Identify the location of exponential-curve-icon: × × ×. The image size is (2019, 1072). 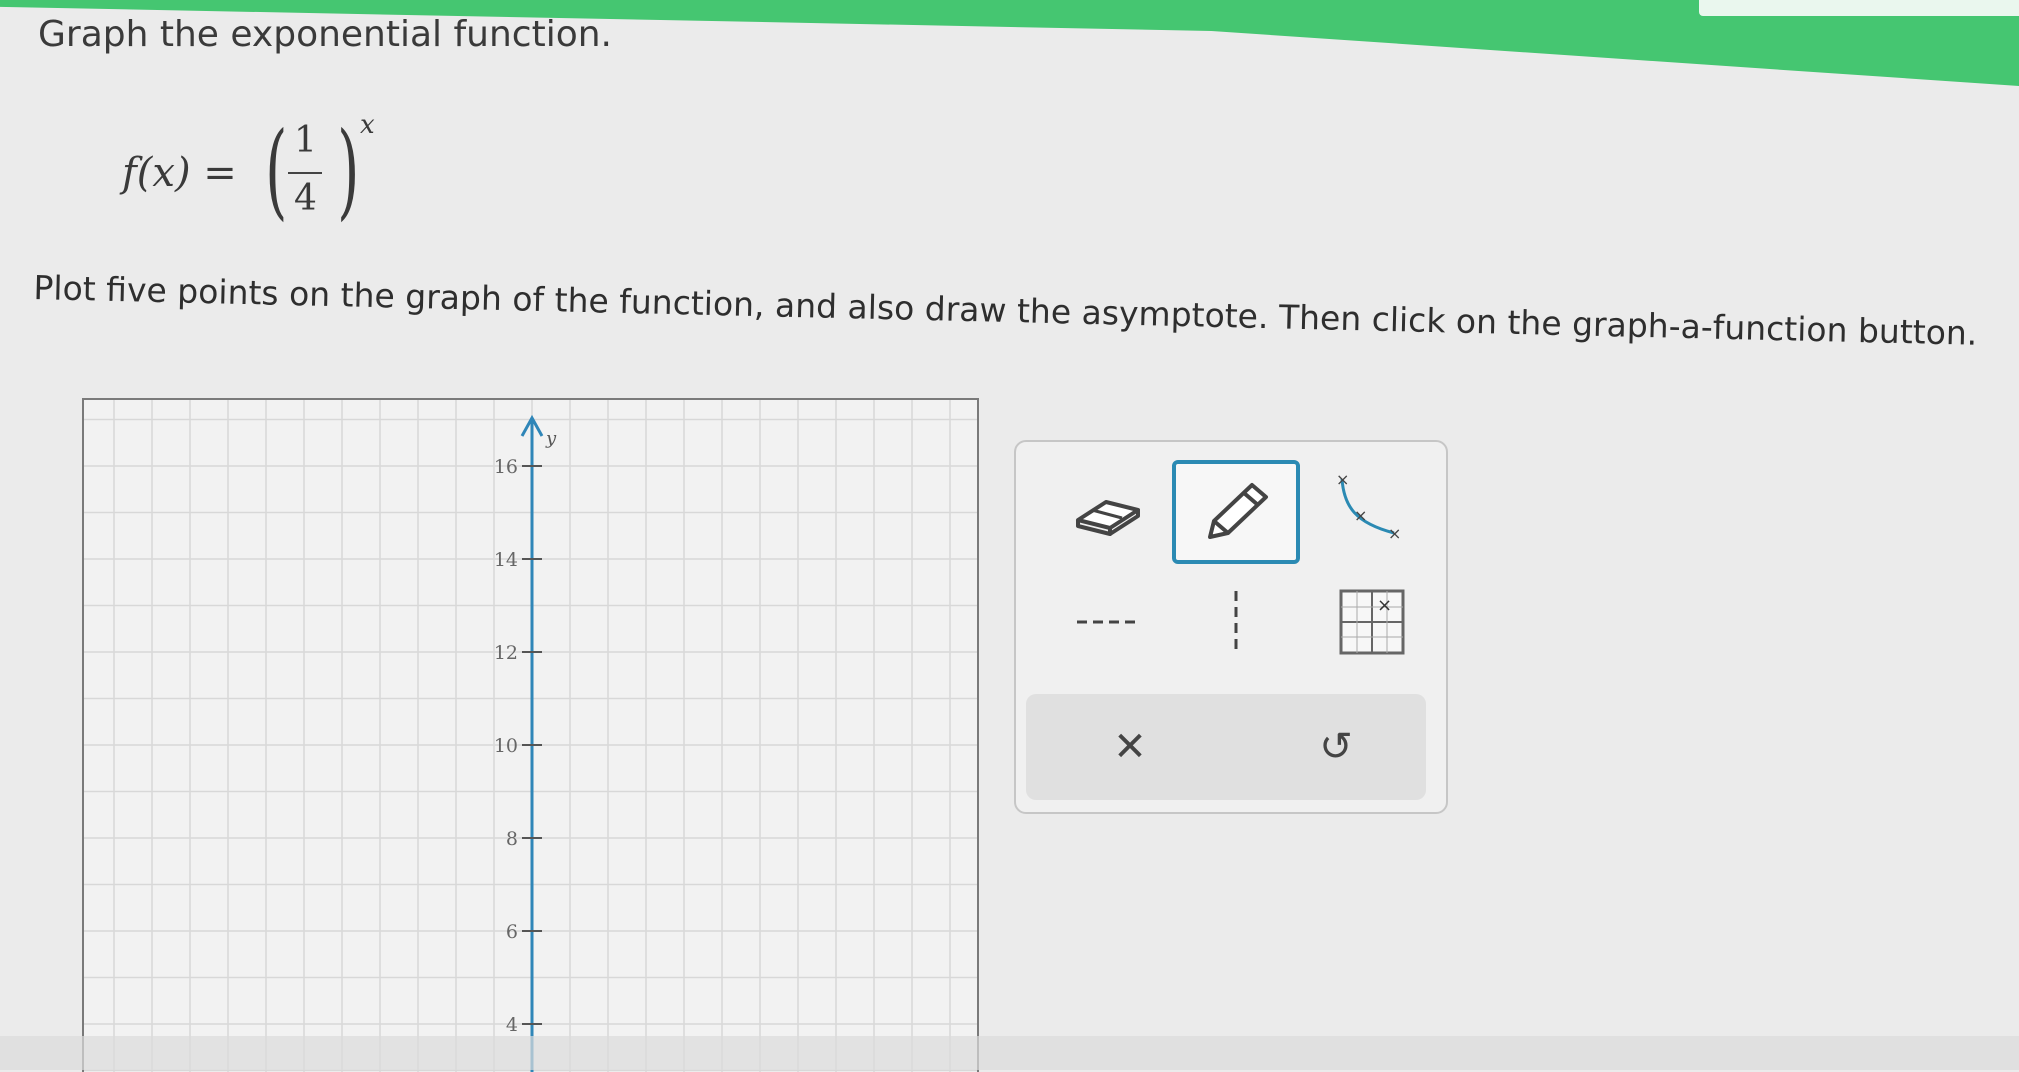
(1368, 506).